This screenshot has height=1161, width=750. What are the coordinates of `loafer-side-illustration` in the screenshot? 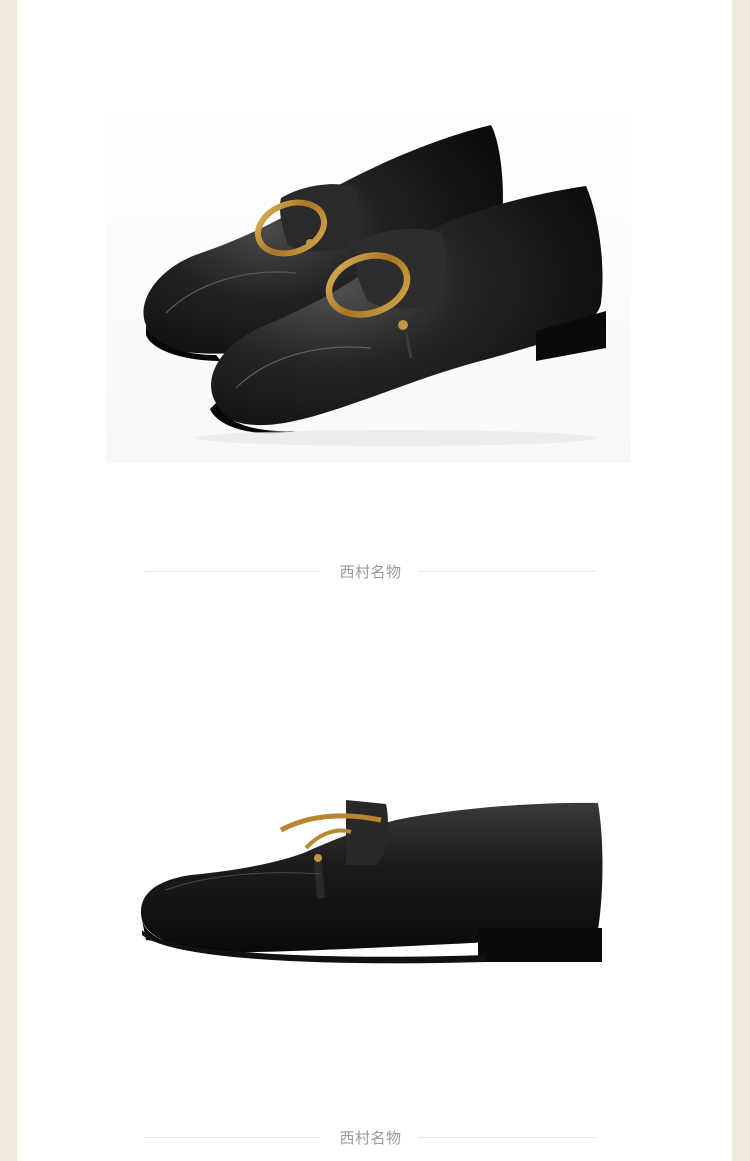 It's located at (371, 882).